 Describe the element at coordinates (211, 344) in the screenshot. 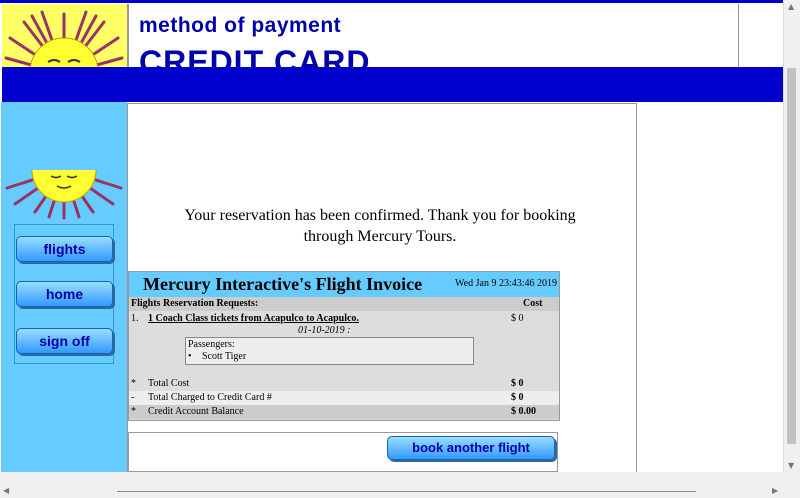

I see `passengers-label: Passengers:` at that location.